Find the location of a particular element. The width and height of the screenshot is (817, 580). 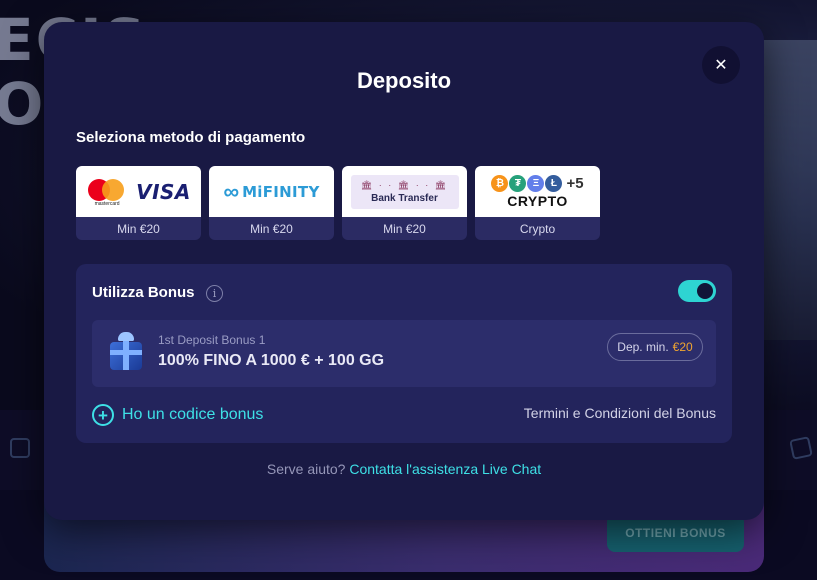

infinity-icon: ∞ is located at coordinates (231, 191).